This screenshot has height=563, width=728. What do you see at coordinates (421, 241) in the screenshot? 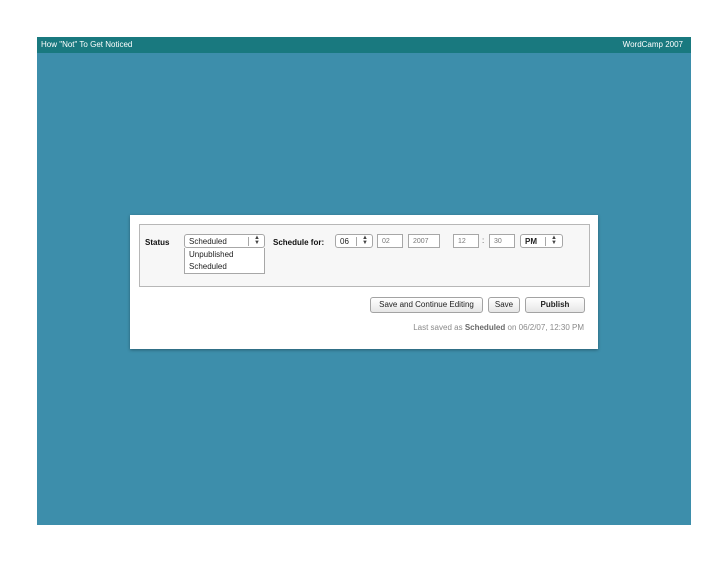
I see `year-value: 2007` at bounding box center [421, 241].